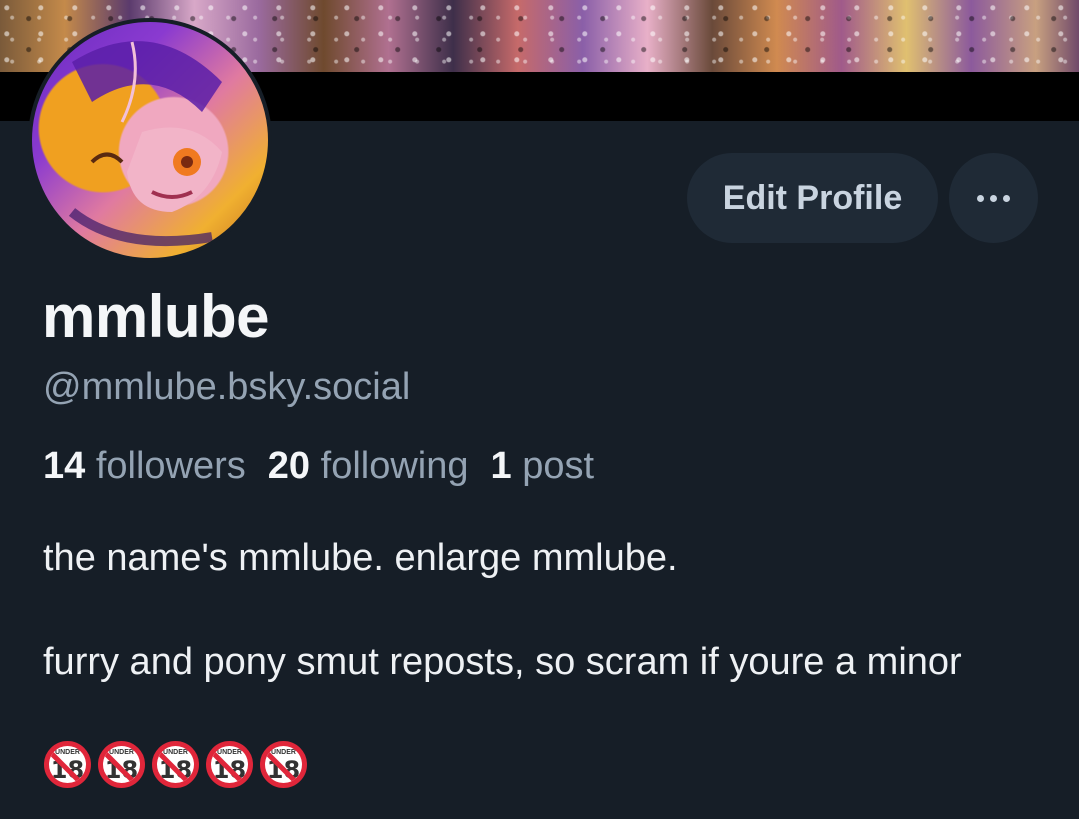 This screenshot has height=819, width=1079. I want to click on followers-count: 14, so click(64, 466).